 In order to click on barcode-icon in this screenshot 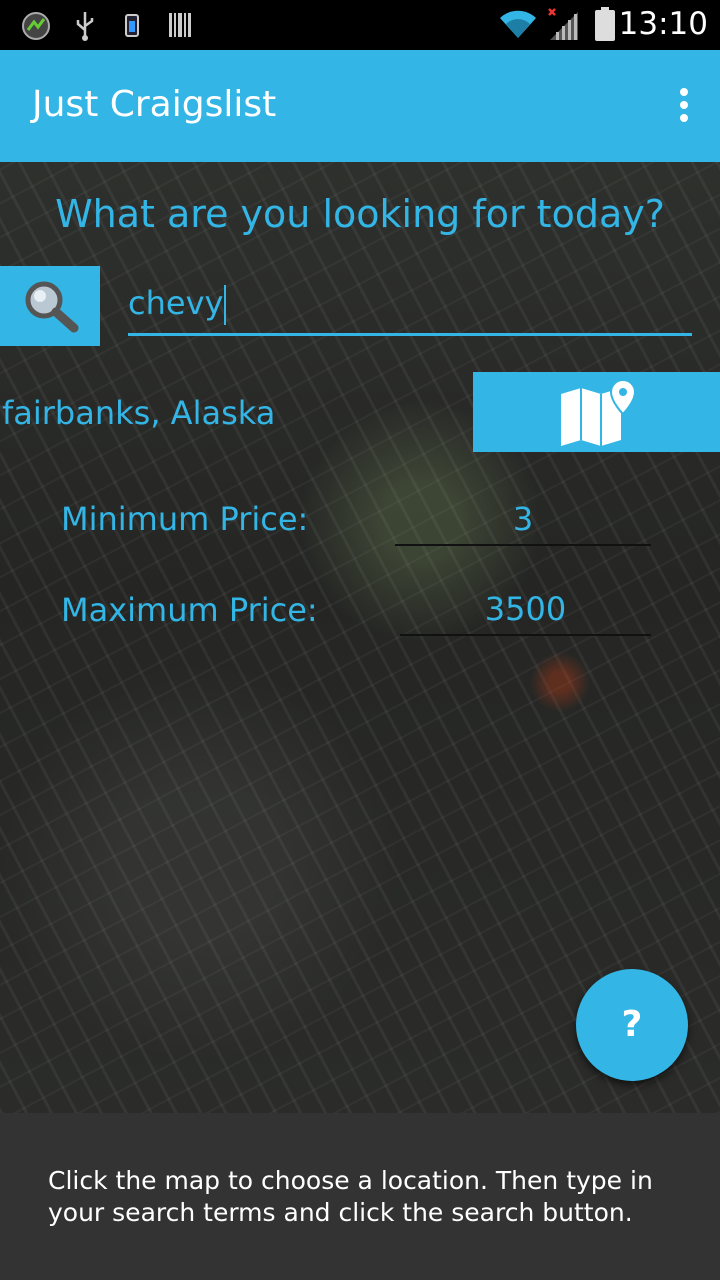, I will do `click(180, 25)`.